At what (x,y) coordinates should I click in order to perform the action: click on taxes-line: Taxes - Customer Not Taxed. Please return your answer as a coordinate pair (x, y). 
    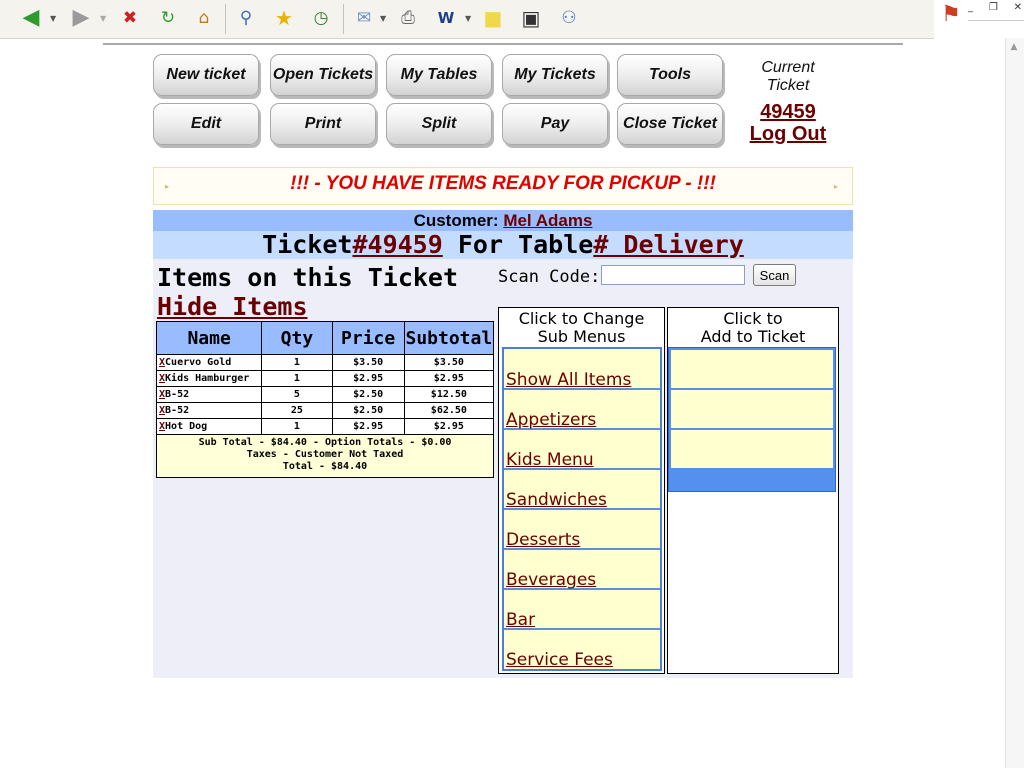
    Looking at the image, I should click on (325, 454).